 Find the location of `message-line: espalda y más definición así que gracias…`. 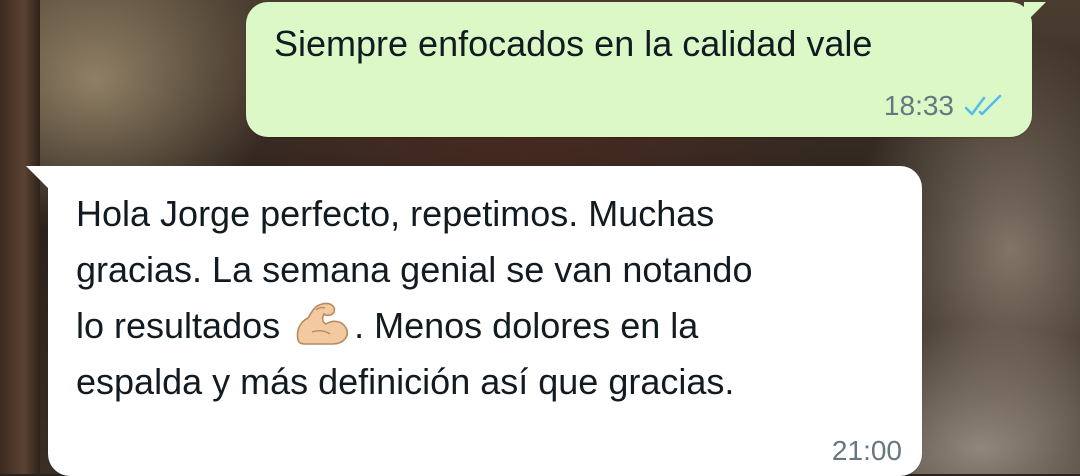

message-line: espalda y más definición así que gracias… is located at coordinates (405, 381).